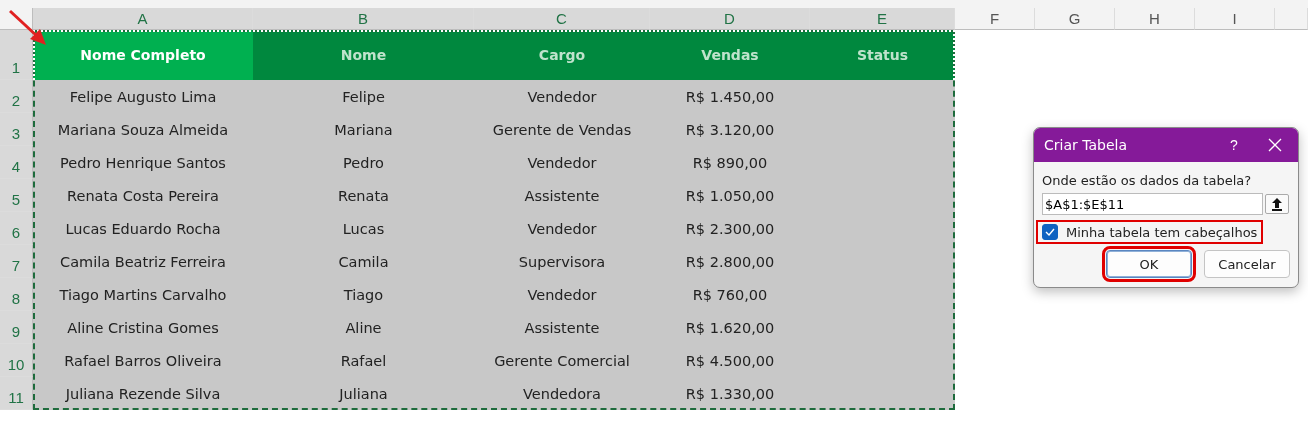 This screenshot has width=1308, height=424. I want to click on row-header: 3, so click(16, 129).